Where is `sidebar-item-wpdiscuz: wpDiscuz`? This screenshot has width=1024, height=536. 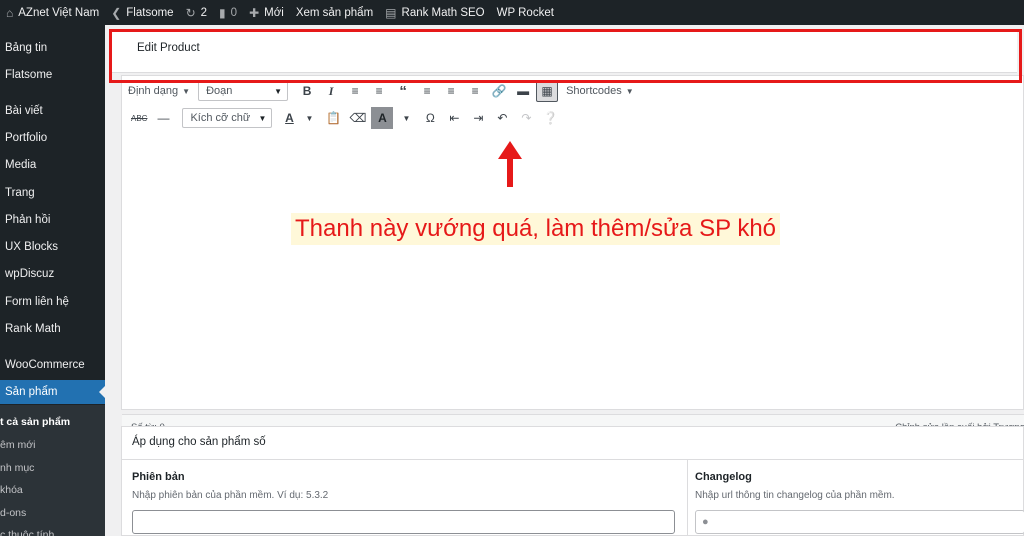 sidebar-item-wpdiscuz: wpDiscuz is located at coordinates (52, 274).